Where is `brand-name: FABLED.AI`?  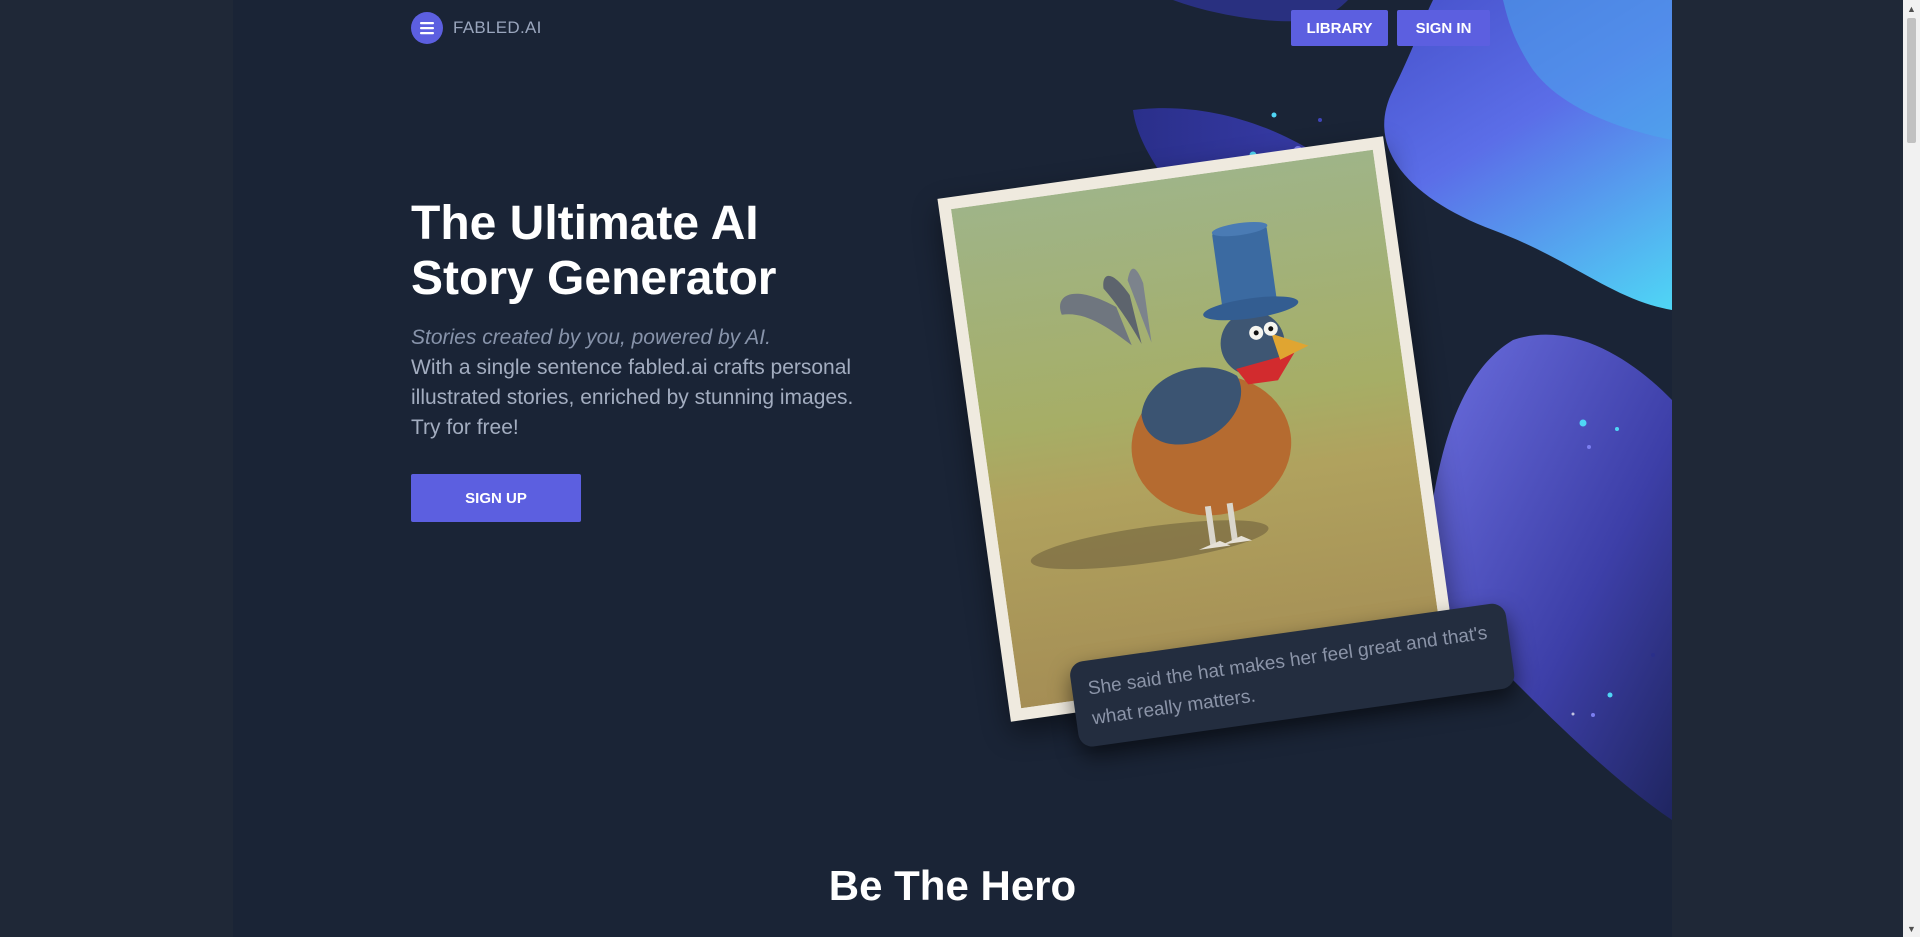 brand-name: FABLED.AI is located at coordinates (497, 27).